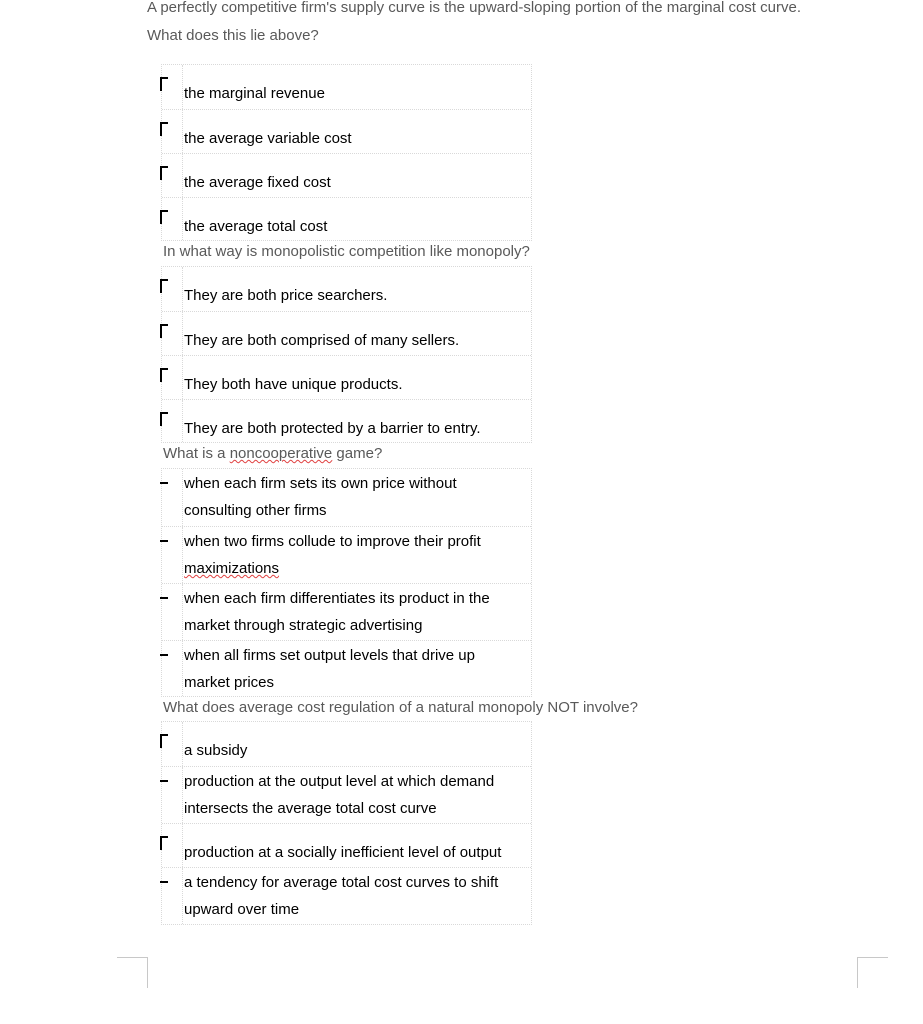 Image resolution: width=923 pixels, height=1024 pixels. I want to click on prompt-text: game?, so click(357, 453).